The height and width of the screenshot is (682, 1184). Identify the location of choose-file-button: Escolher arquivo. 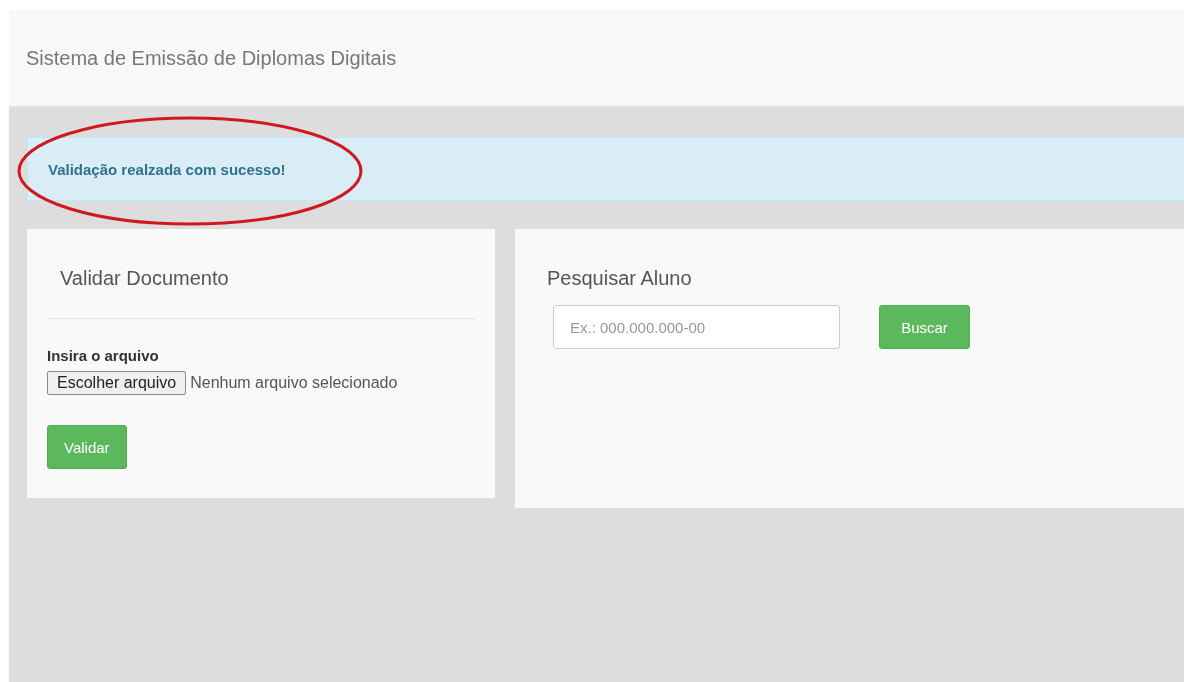
(117, 383).